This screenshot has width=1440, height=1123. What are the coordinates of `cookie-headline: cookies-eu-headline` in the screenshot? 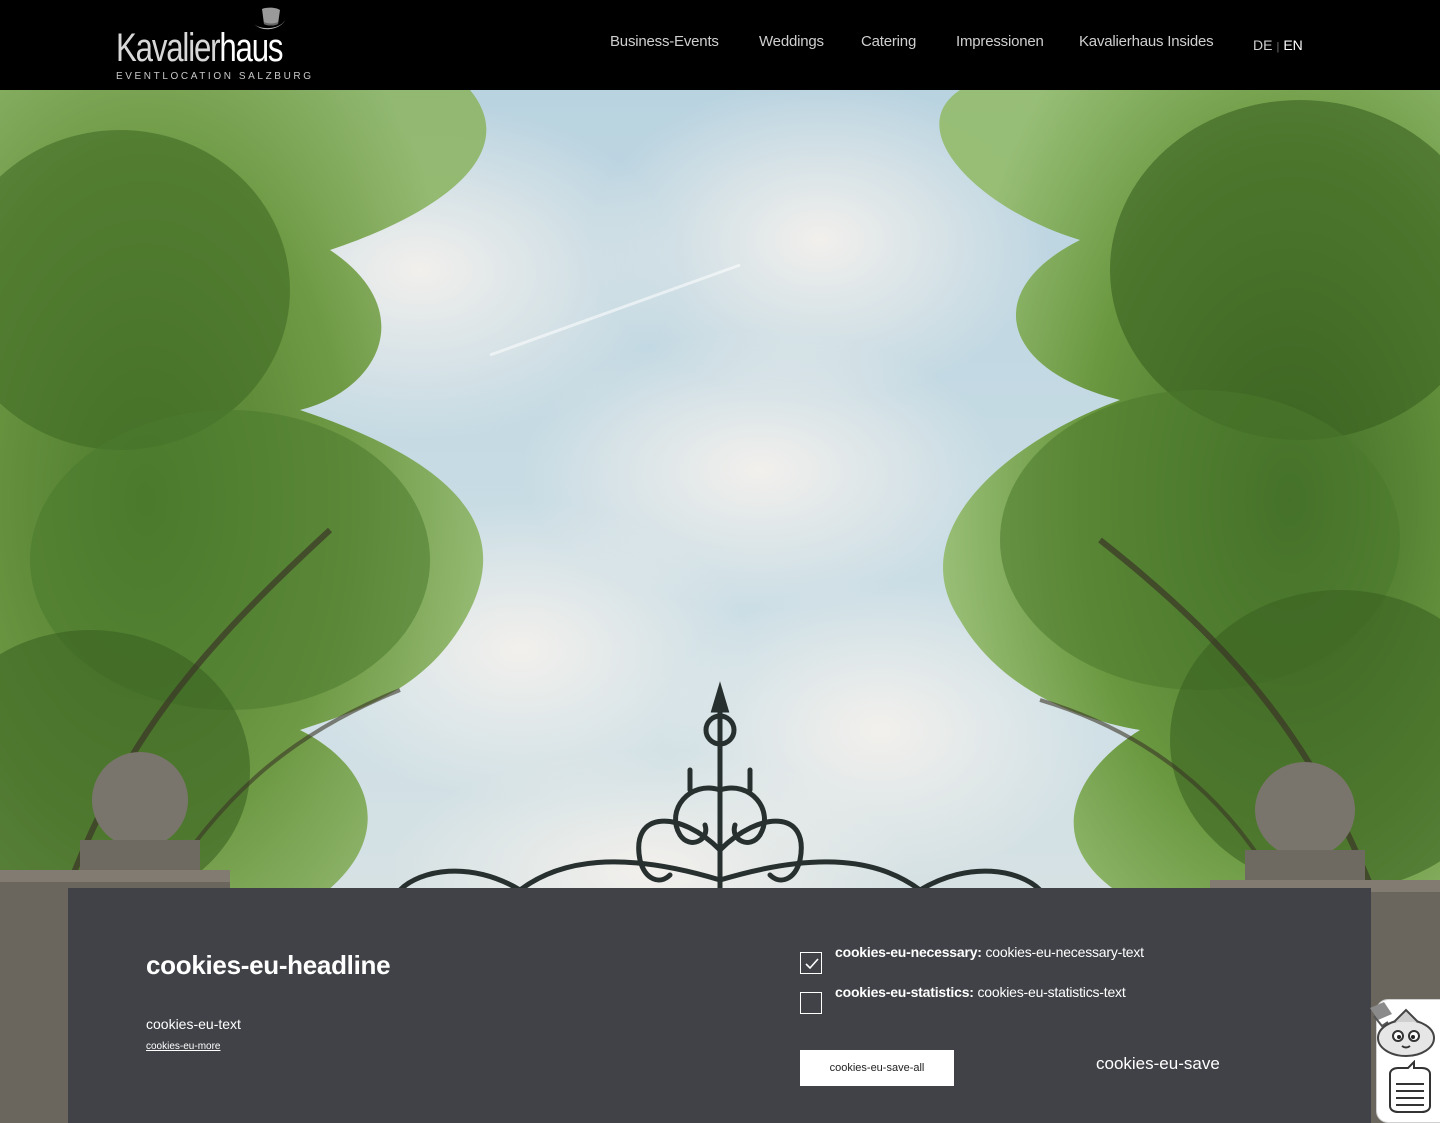 It's located at (268, 965).